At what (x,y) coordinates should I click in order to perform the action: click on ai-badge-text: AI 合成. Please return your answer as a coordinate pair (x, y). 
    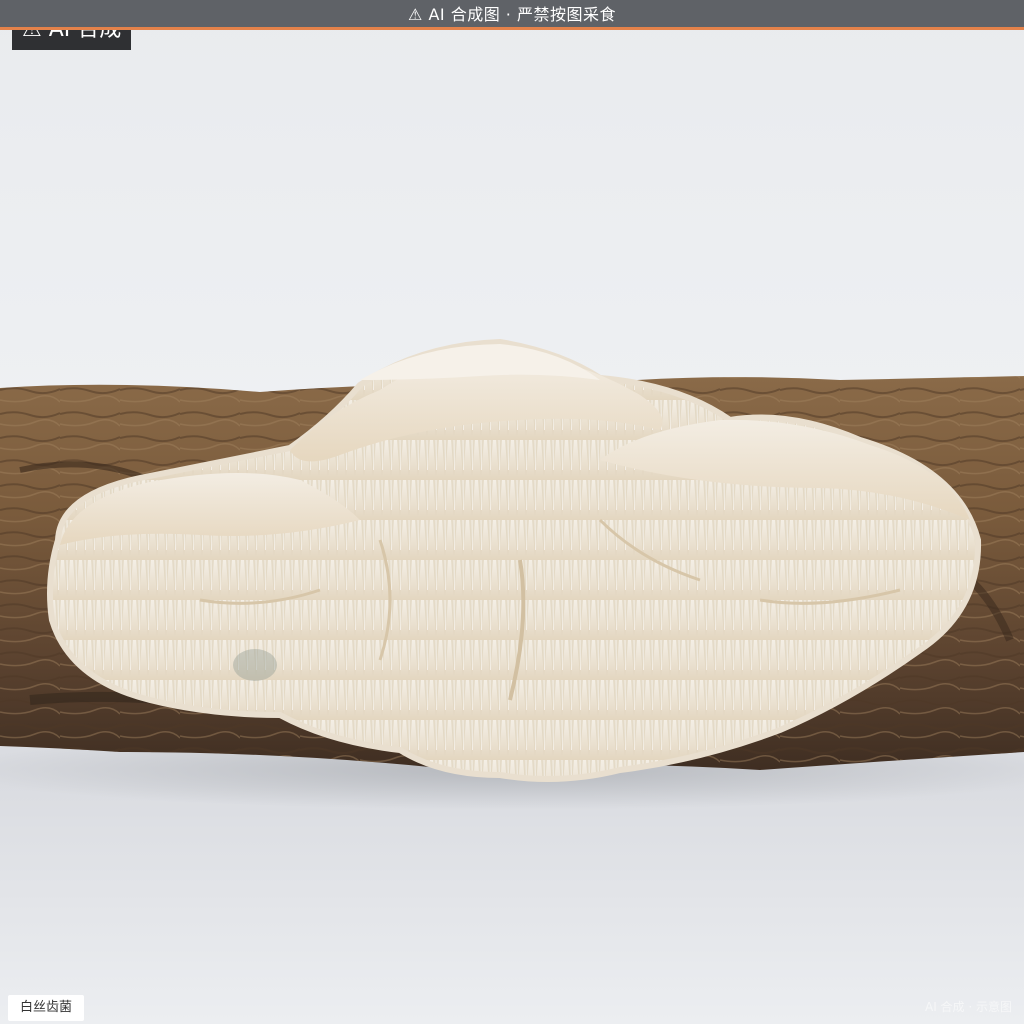
    Looking at the image, I should click on (85, 36).